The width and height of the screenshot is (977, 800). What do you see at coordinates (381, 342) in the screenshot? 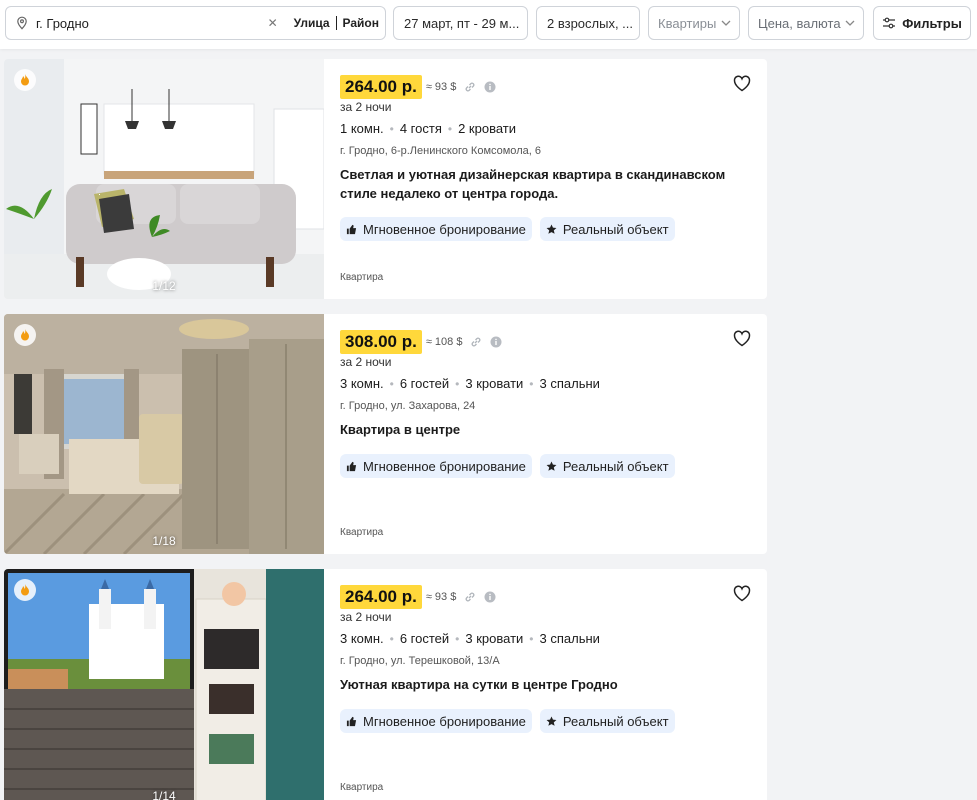
I see `price-badge: 308.00 р.` at bounding box center [381, 342].